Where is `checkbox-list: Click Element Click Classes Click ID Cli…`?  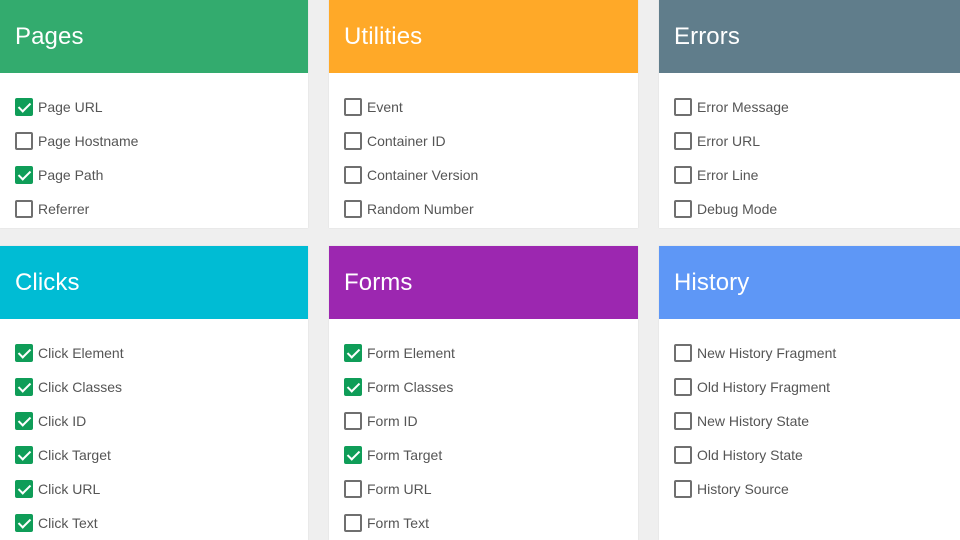 checkbox-list: Click Element Click Classes Click ID Cli… is located at coordinates (154, 429).